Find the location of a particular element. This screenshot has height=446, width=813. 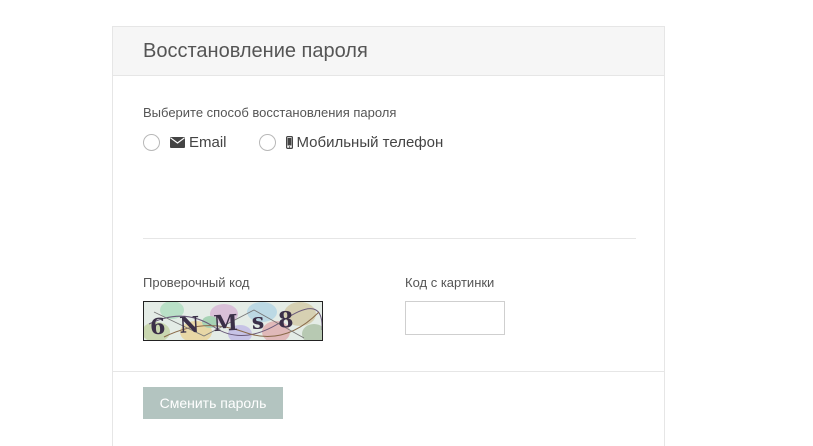

captcha-label: Проверочный код is located at coordinates (196, 282).